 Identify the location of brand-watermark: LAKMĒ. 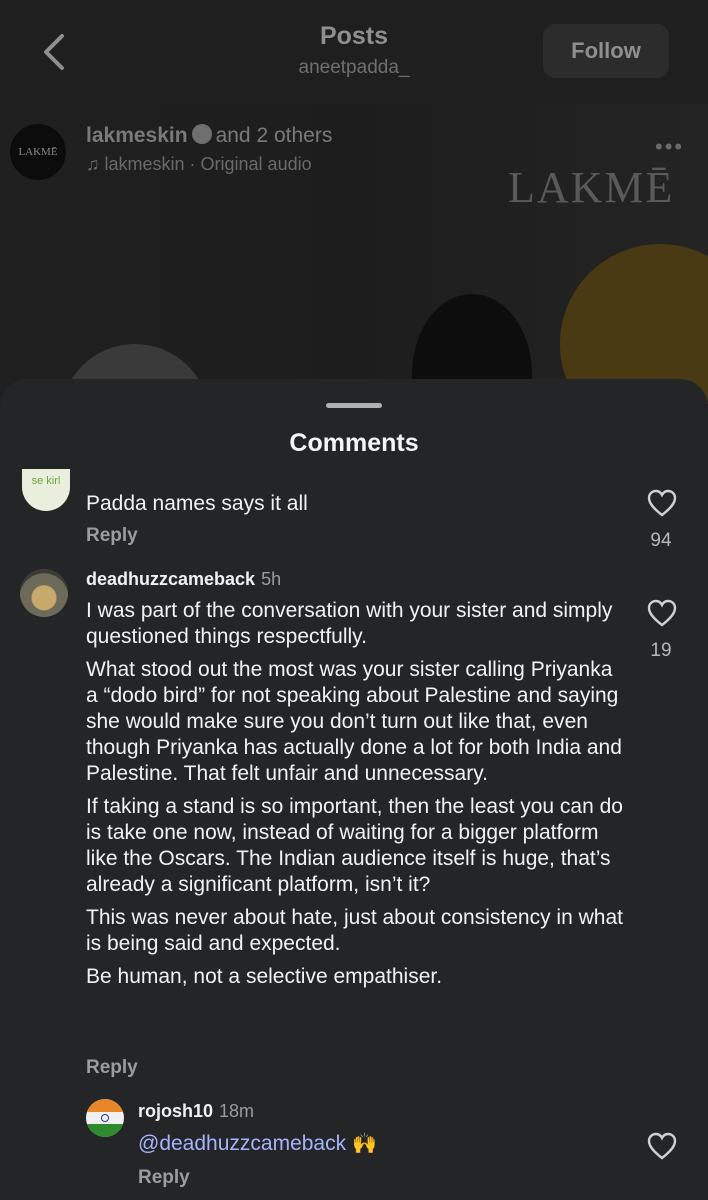
(591, 187).